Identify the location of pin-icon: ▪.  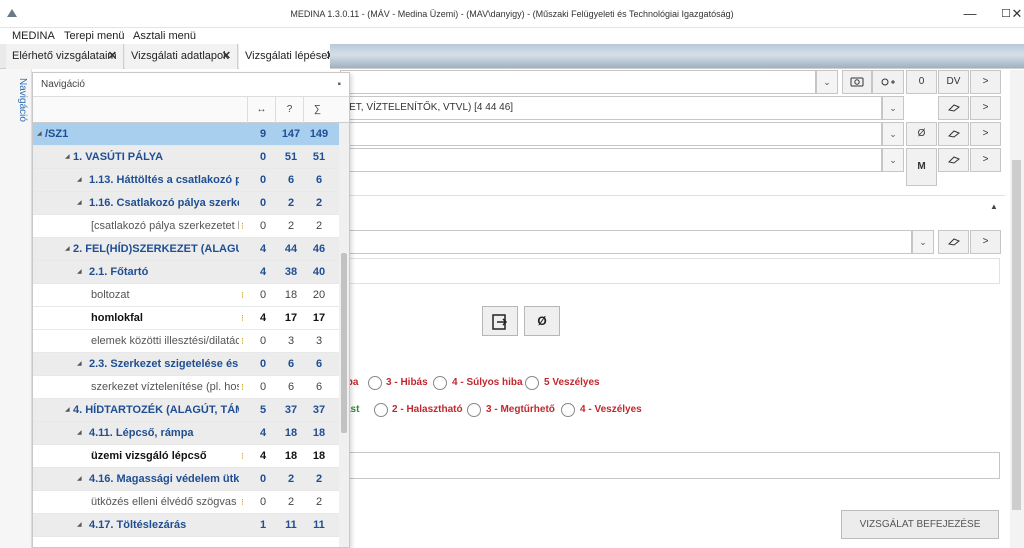
(339, 85).